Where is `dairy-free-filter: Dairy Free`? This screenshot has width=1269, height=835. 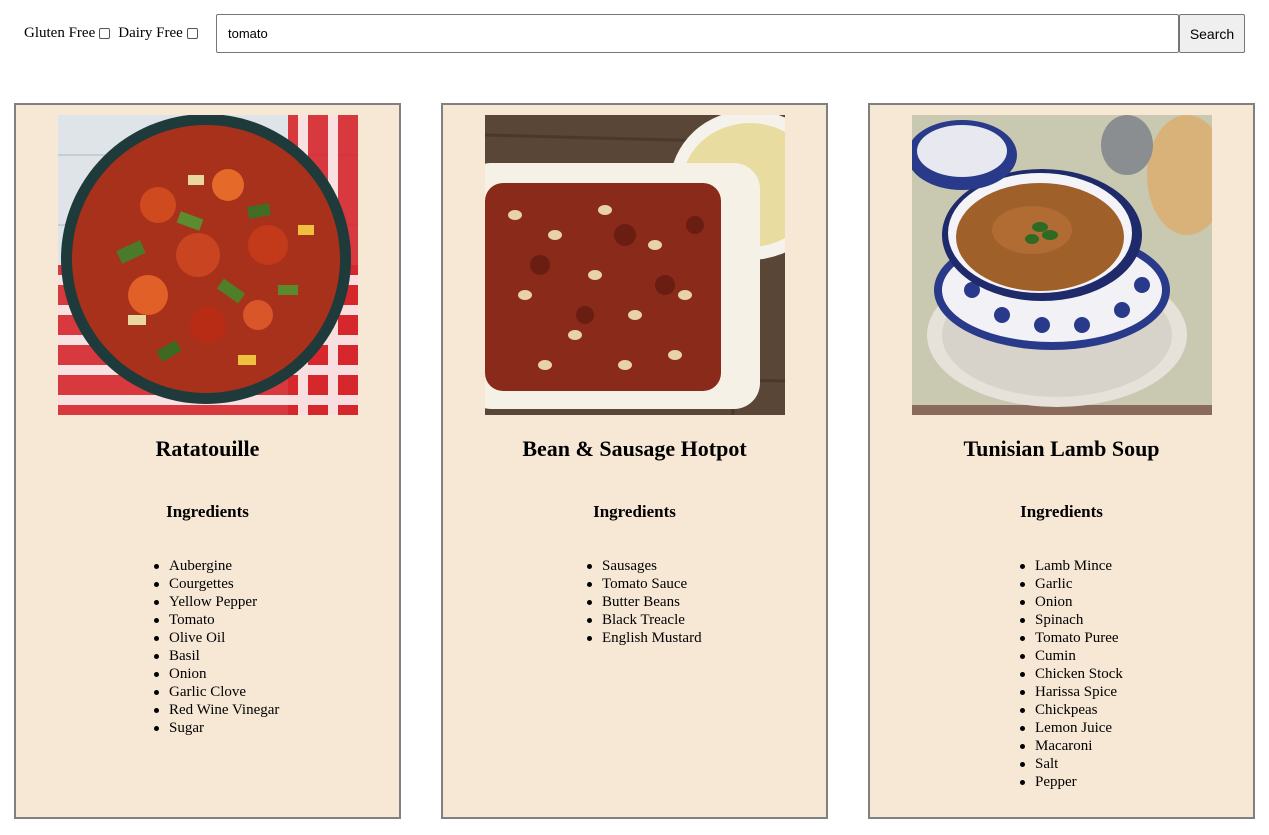 dairy-free-filter: Dairy Free is located at coordinates (158, 33).